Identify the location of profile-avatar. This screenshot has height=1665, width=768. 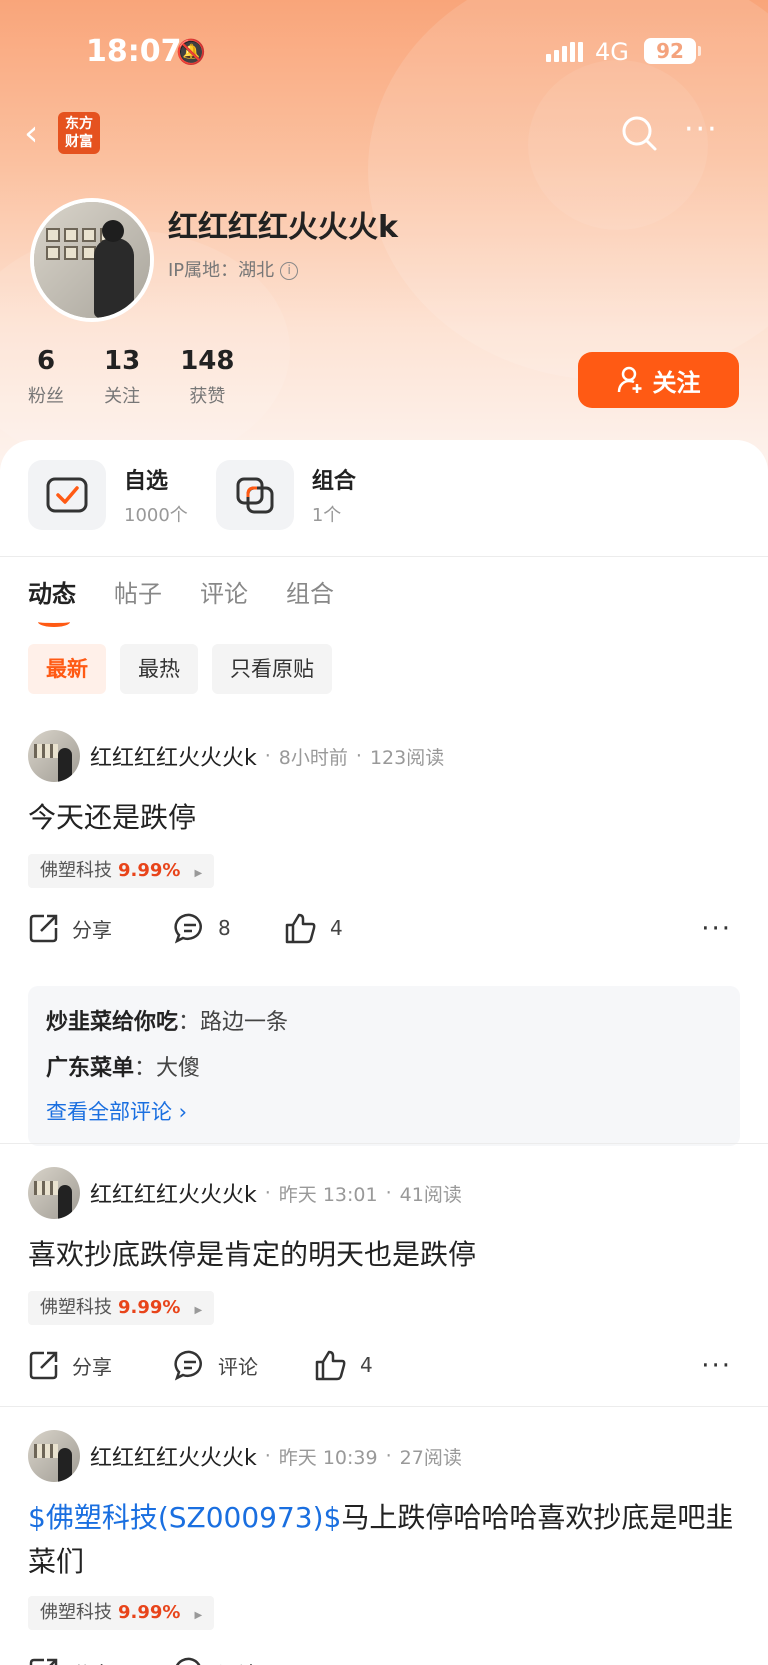
(92, 260).